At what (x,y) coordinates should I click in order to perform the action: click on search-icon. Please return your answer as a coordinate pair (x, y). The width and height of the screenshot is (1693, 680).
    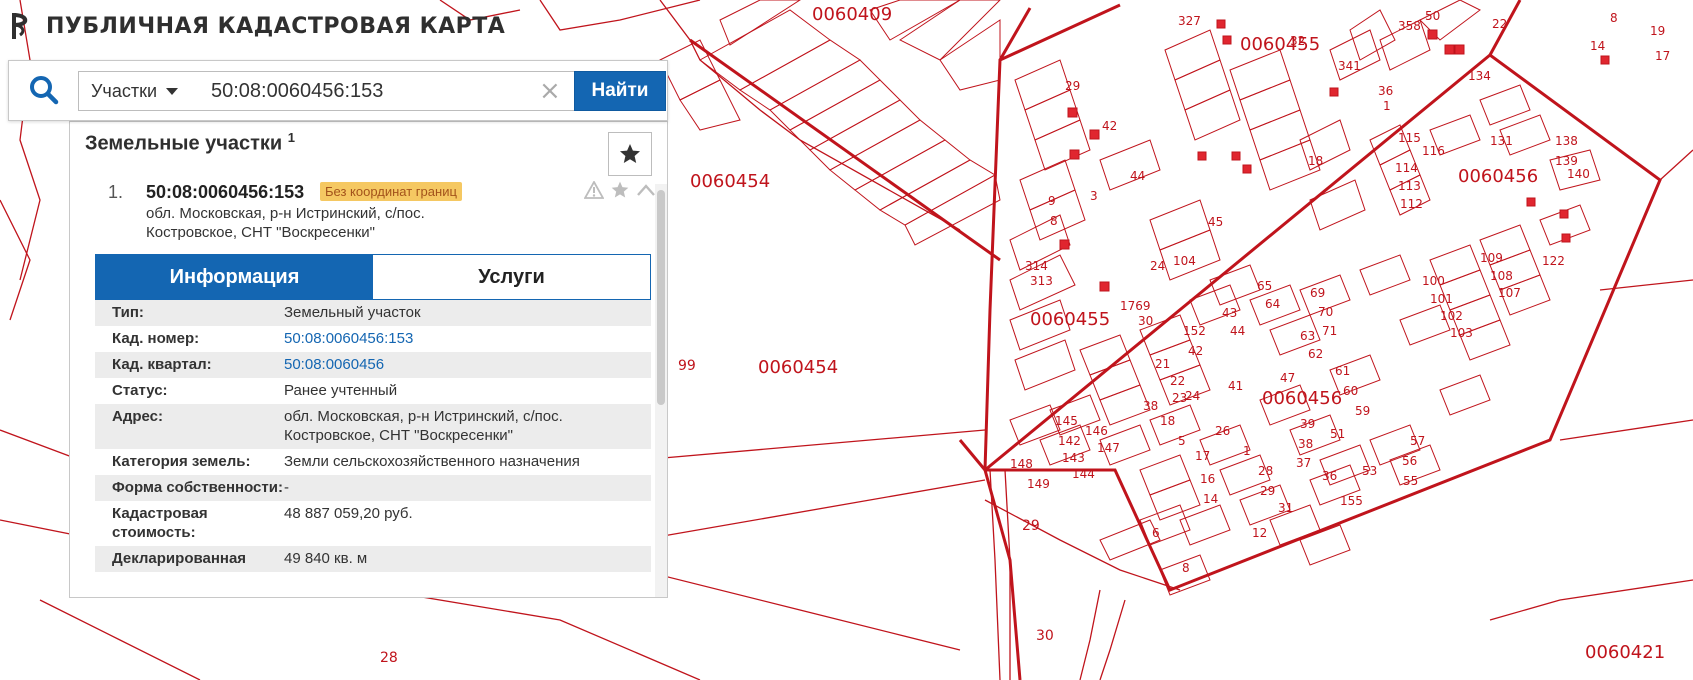
    Looking at the image, I should click on (44, 90).